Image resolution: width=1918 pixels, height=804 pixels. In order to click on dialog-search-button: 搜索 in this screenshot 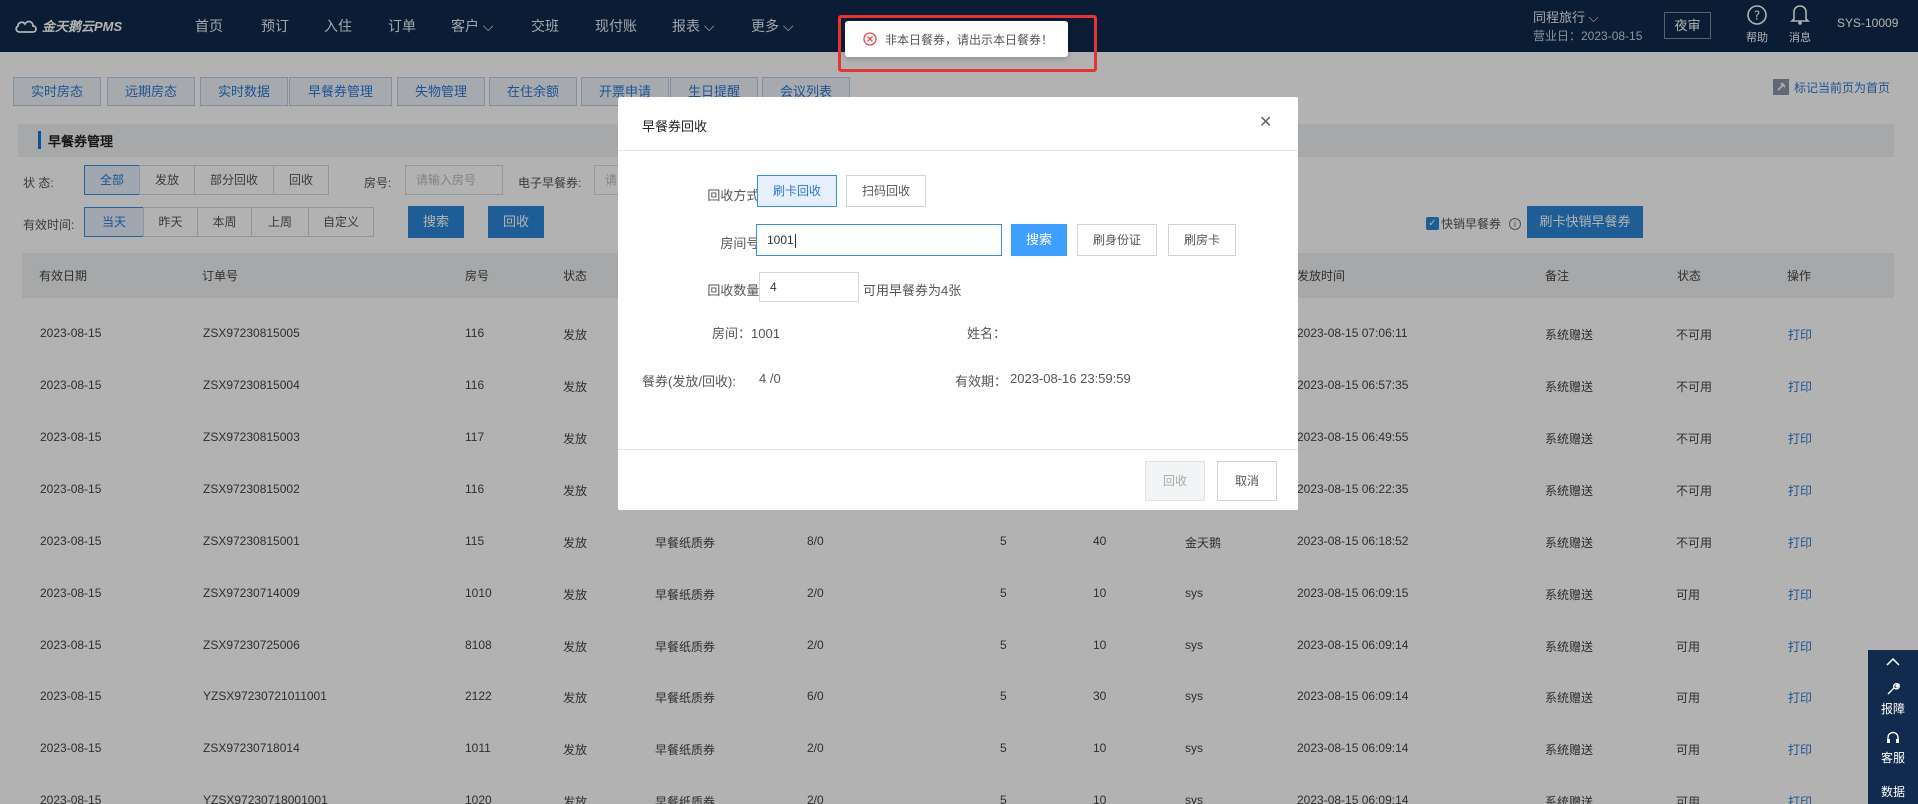, I will do `click(1039, 240)`.